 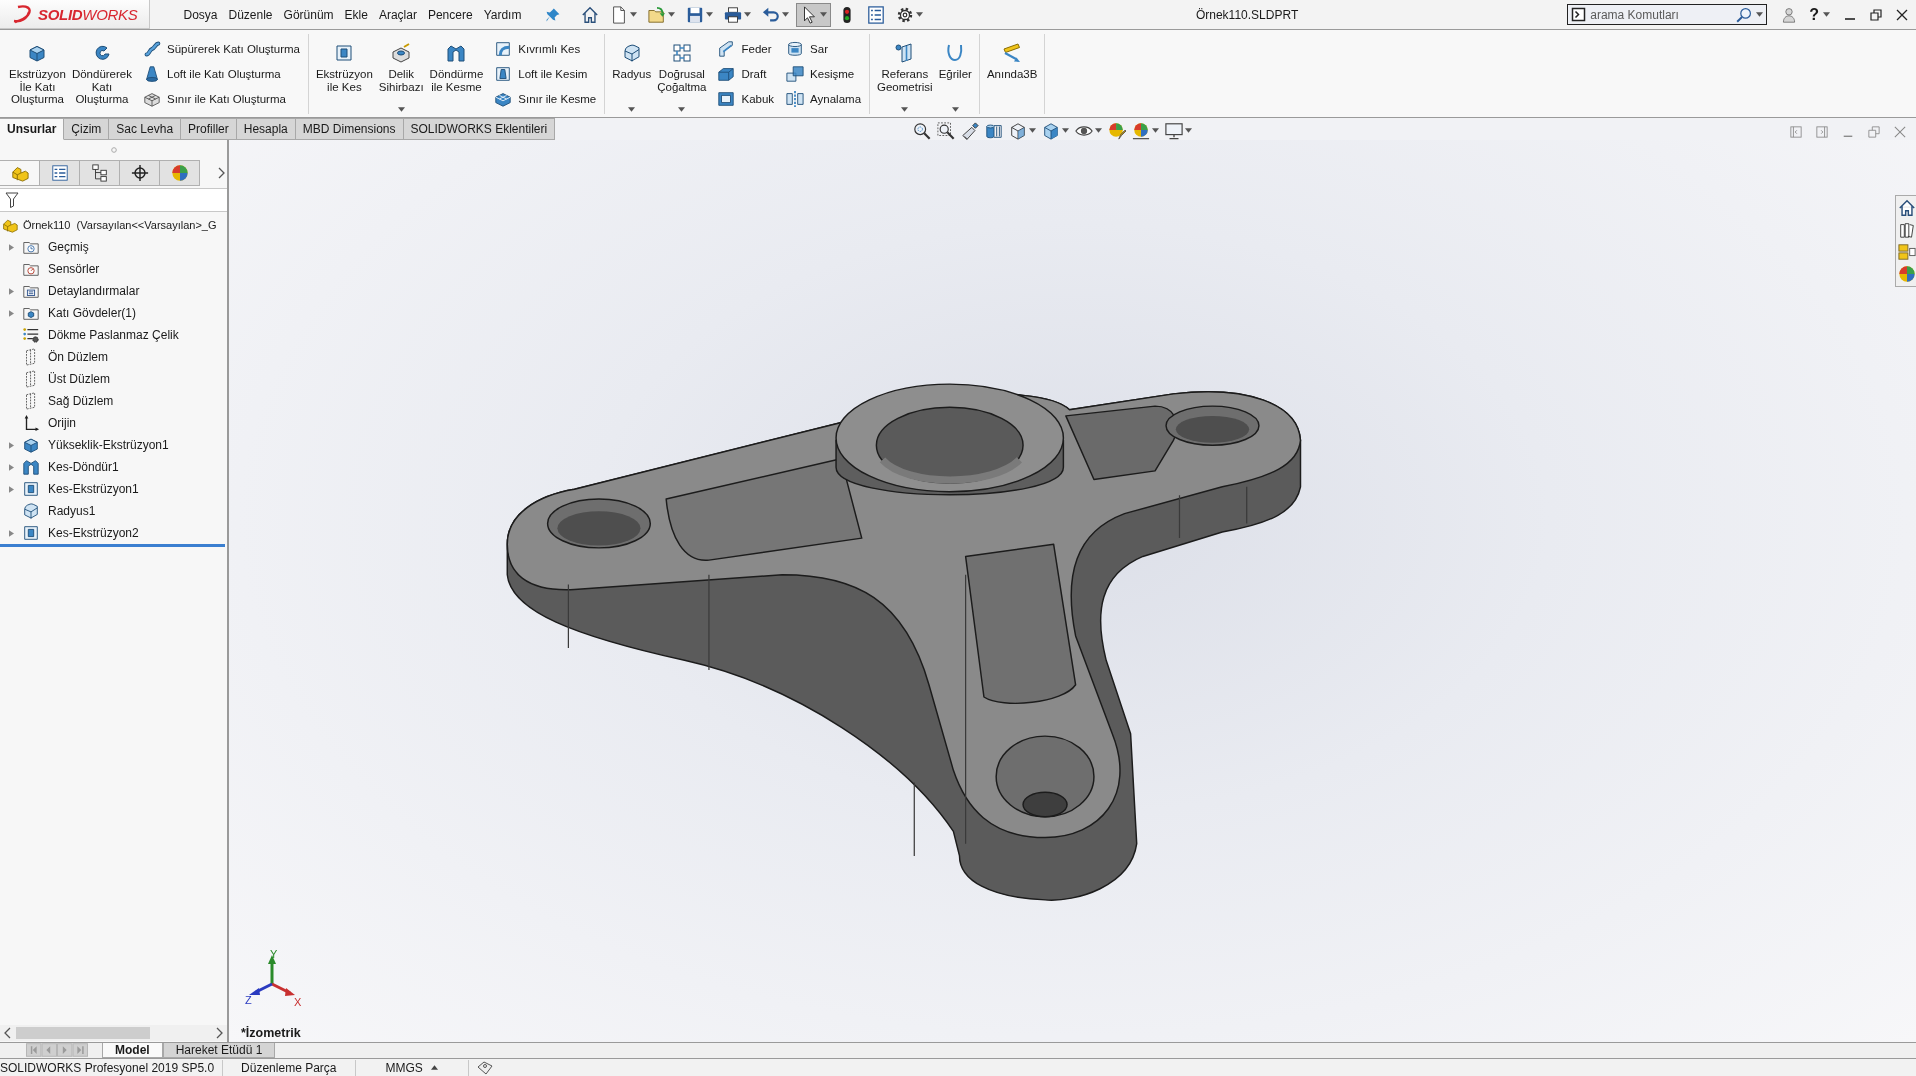 I want to click on arch-block-icon, so click(x=456, y=53).